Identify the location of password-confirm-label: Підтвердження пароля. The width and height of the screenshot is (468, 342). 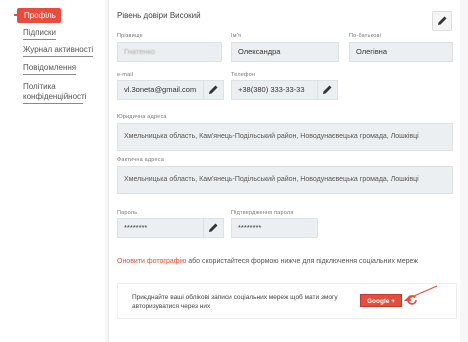
(262, 213).